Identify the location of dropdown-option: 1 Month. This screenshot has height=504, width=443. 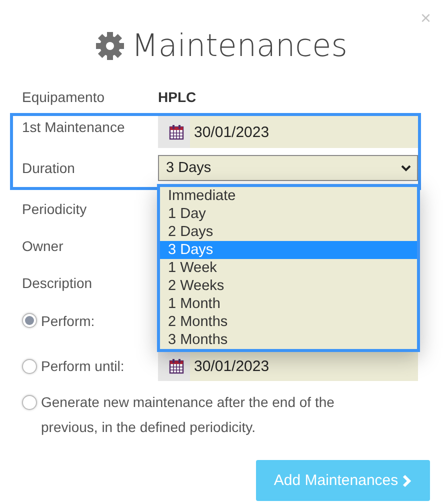
(288, 304).